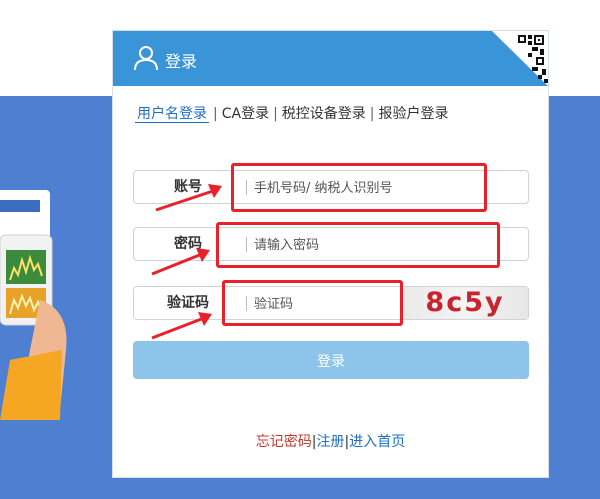  Describe the element at coordinates (465, 303) in the screenshot. I see `captcha-image: 8c5y` at that location.